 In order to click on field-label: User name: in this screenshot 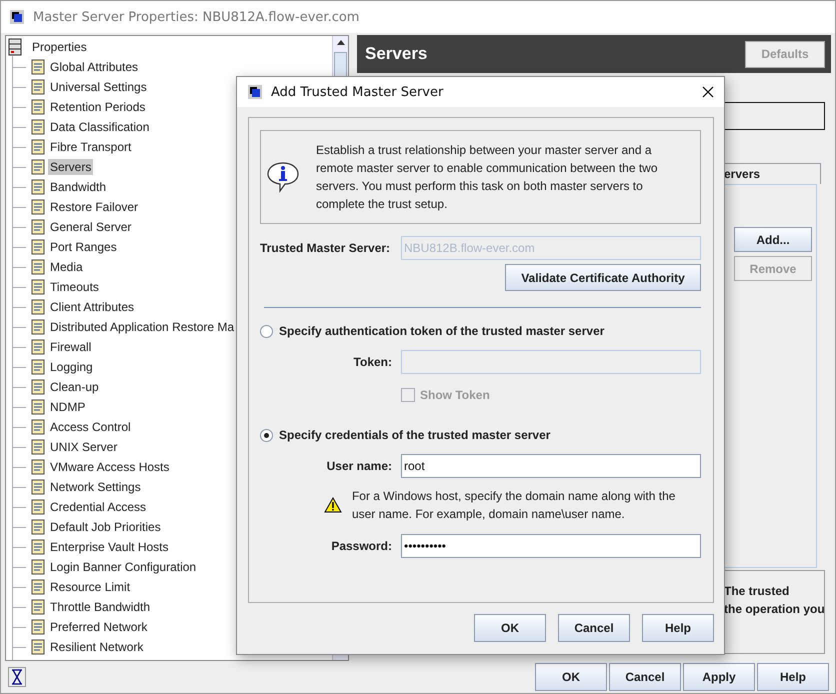, I will do `click(359, 466)`.